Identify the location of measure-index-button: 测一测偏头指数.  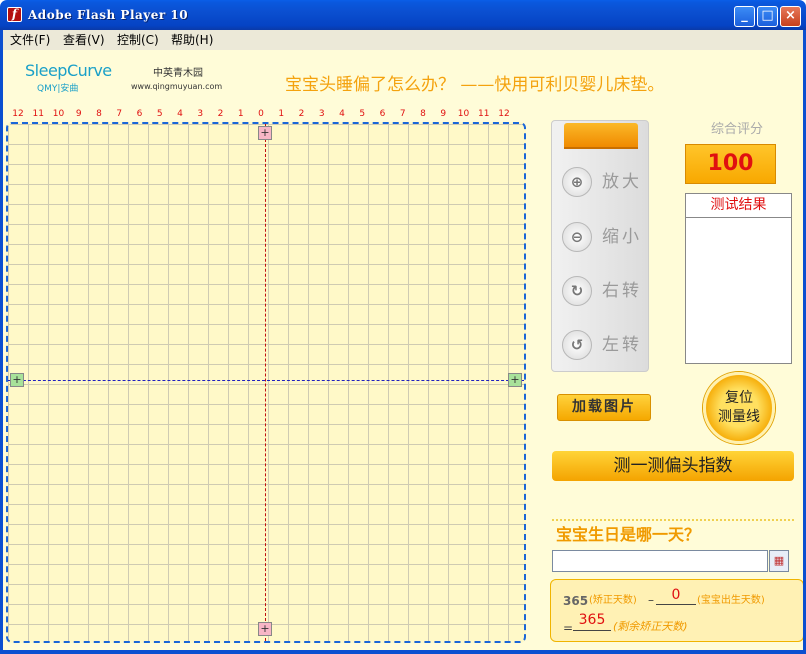
(673, 466).